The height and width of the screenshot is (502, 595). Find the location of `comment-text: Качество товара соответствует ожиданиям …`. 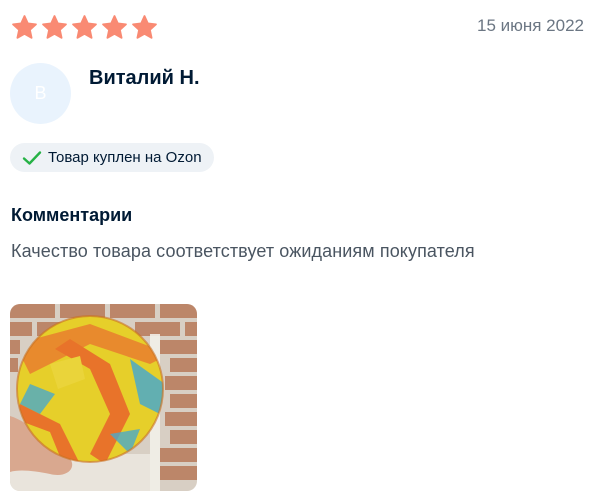

comment-text: Качество товара соответствует ожиданиям … is located at coordinates (243, 251).